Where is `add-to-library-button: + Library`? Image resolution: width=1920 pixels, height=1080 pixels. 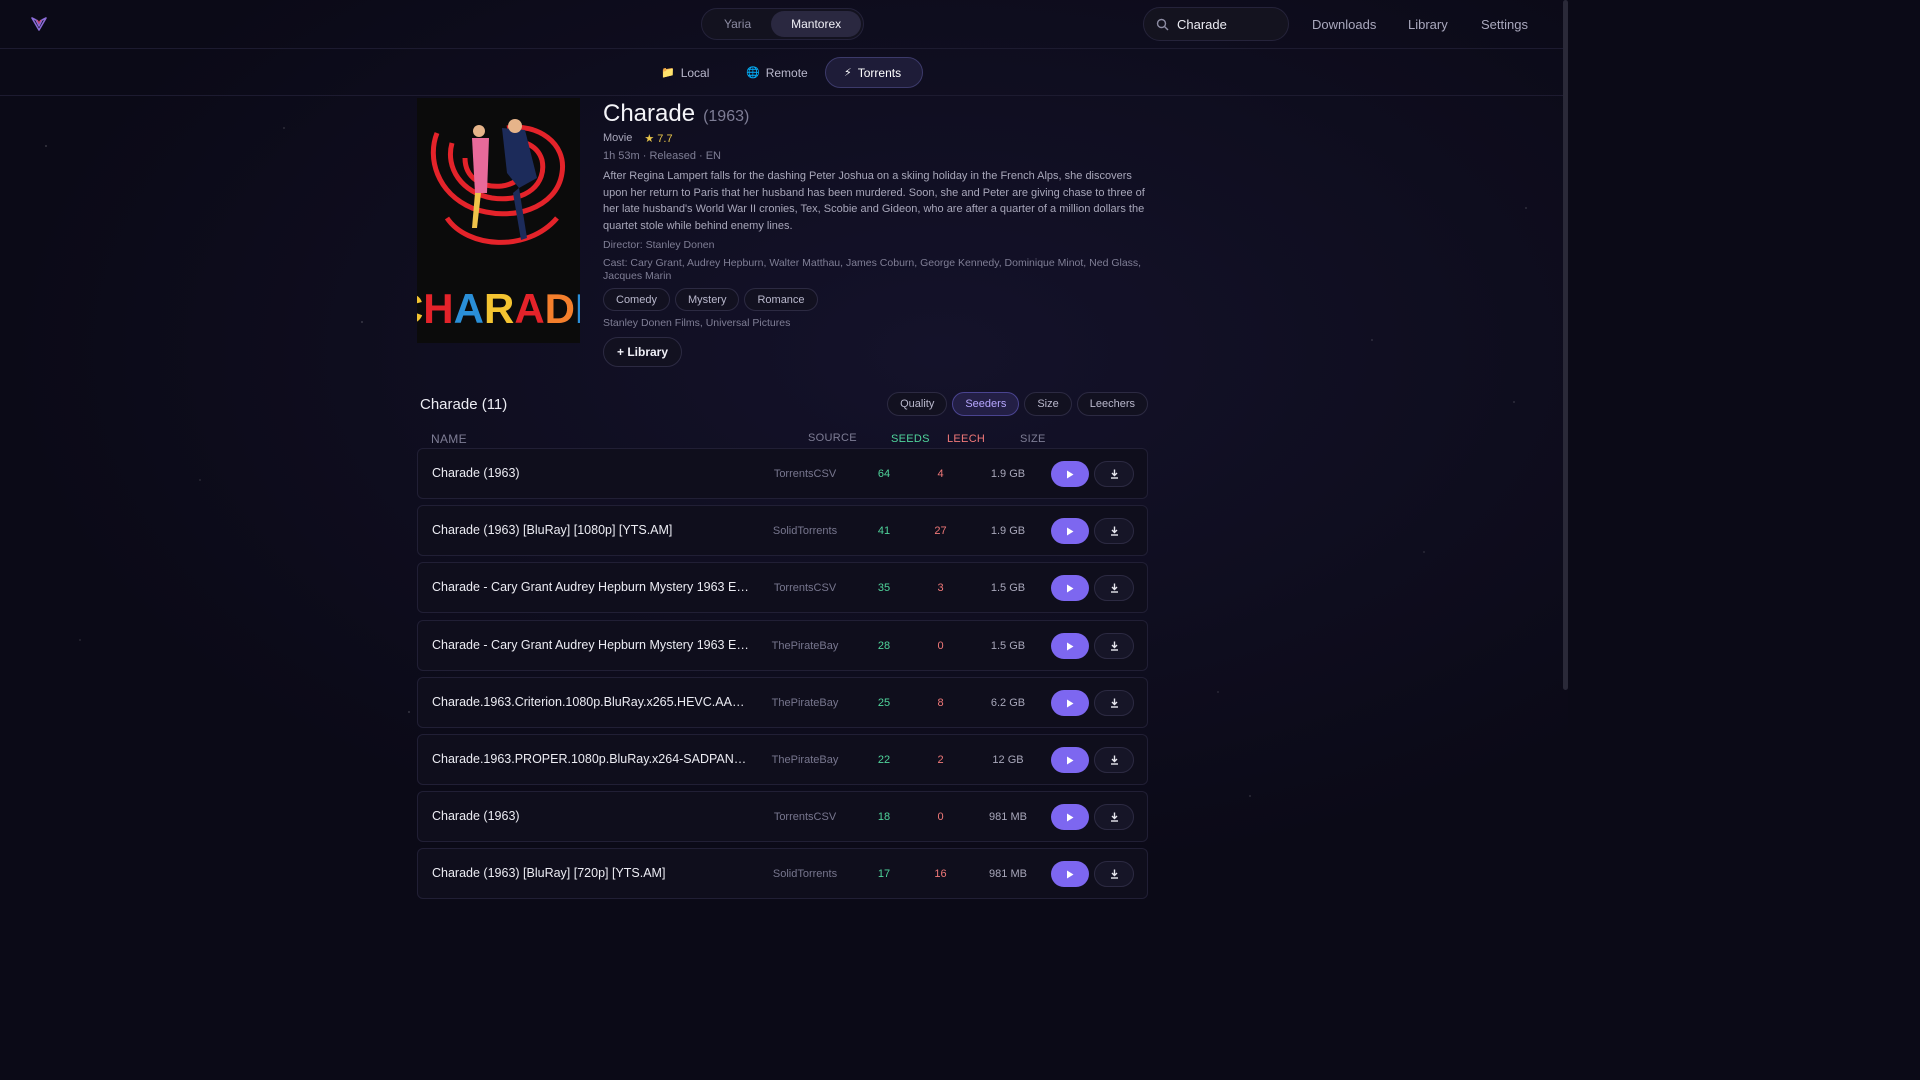
add-to-library-button: + Library is located at coordinates (643, 352).